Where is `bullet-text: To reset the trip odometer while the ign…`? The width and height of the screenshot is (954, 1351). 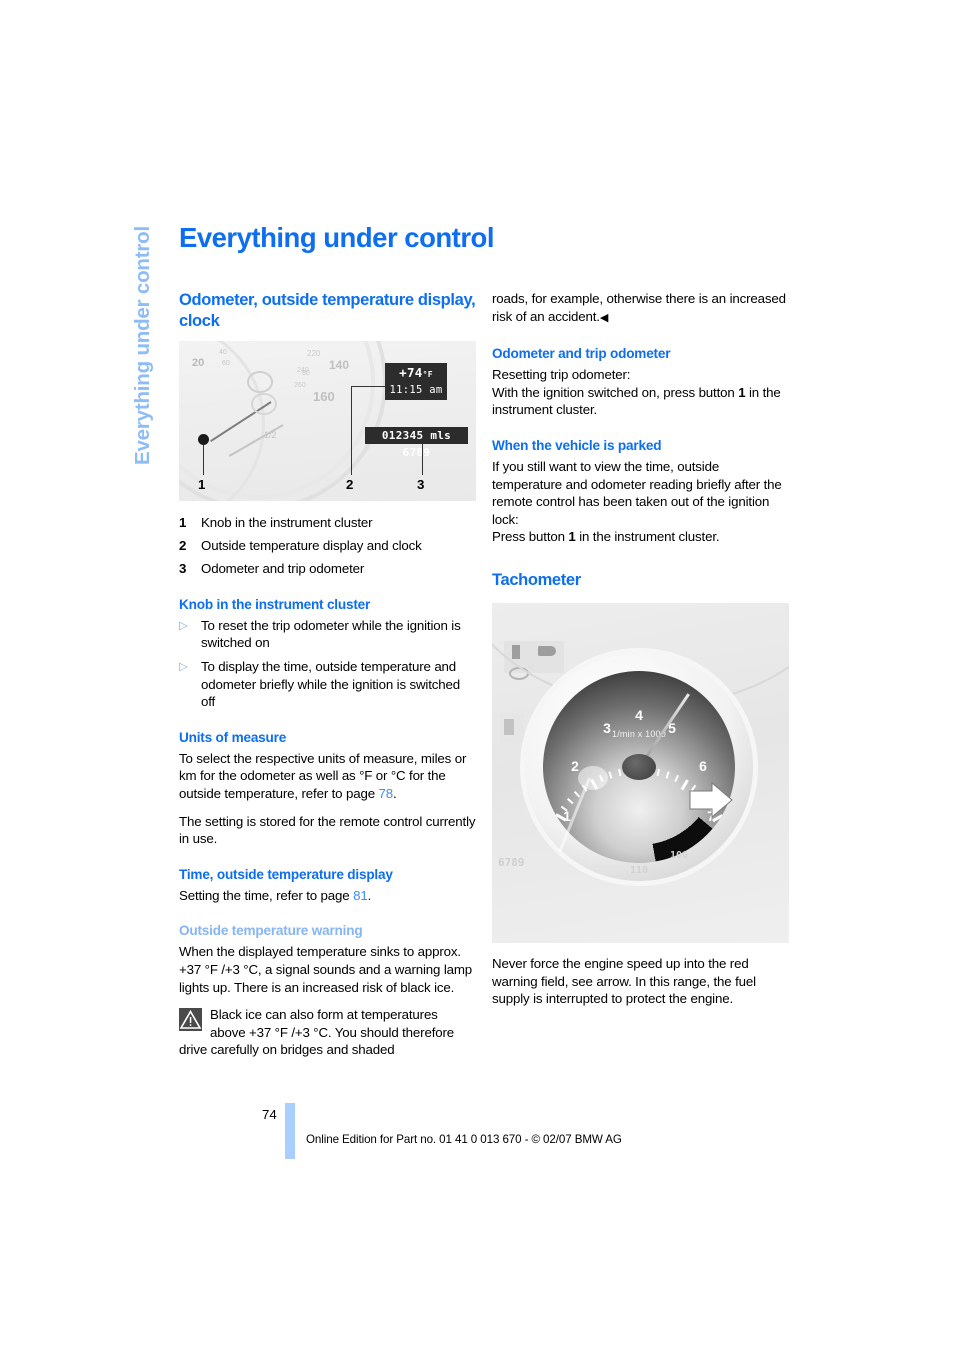
bullet-text: To reset the trip odometer while the ign… is located at coordinates (331, 634).